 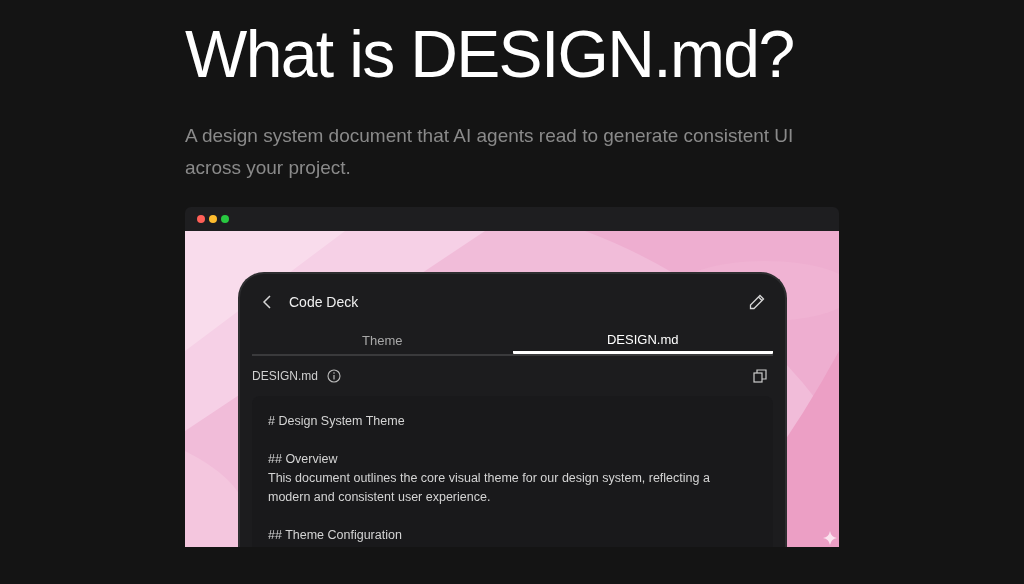 What do you see at coordinates (334, 376) in the screenshot?
I see `info-icon` at bounding box center [334, 376].